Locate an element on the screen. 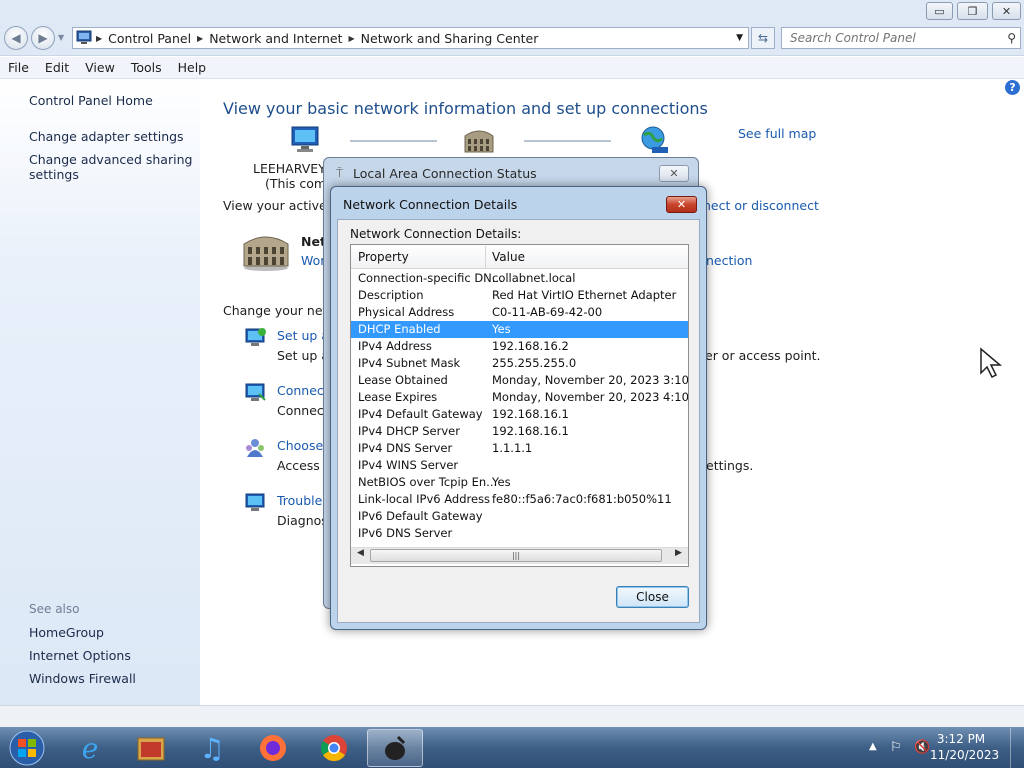 This screenshot has width=1024, height=768. internet-options-link: Internet Options is located at coordinates (80, 655).